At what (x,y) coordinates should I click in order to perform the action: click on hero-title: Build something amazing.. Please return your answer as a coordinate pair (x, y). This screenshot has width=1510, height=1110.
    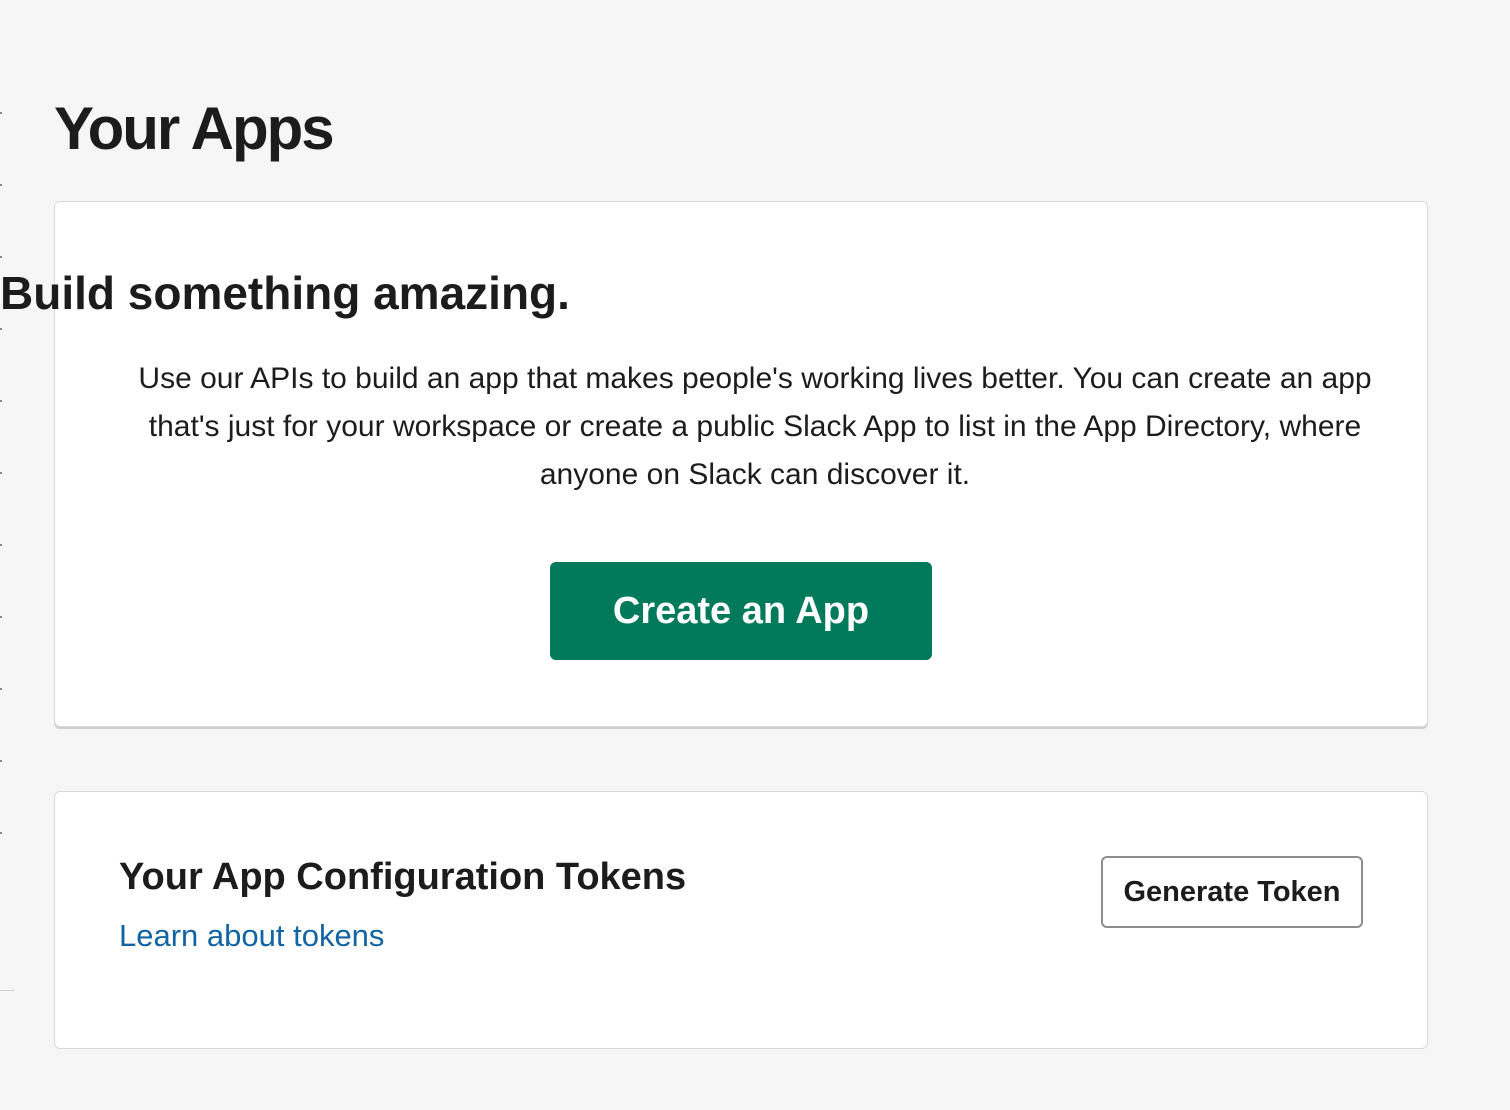
    Looking at the image, I should click on (285, 293).